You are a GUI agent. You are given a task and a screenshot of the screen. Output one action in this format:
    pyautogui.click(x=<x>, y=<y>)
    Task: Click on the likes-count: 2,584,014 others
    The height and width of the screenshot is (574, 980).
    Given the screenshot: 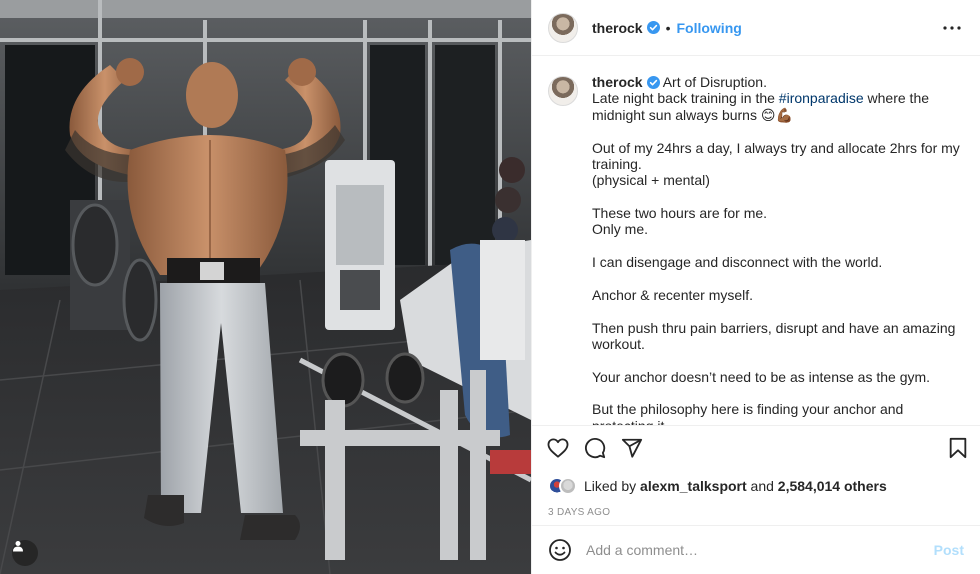 What is the action you would take?
    pyautogui.click(x=832, y=486)
    